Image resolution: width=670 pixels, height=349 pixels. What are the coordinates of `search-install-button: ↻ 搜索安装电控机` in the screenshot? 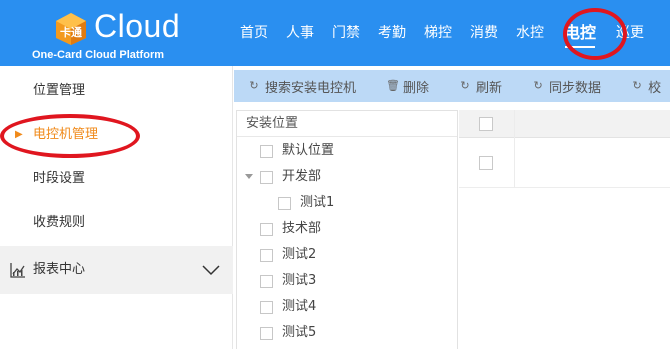 It's located at (302, 86).